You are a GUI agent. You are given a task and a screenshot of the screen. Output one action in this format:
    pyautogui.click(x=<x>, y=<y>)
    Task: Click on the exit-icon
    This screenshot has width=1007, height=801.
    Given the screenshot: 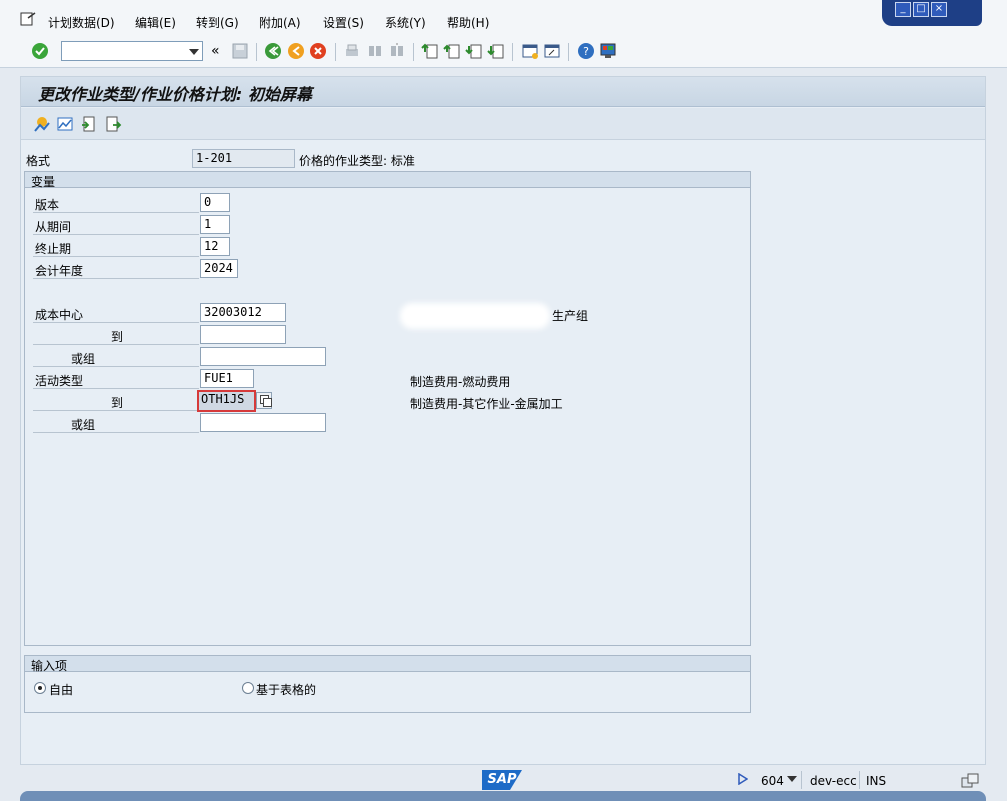 What is the action you would take?
    pyautogui.click(x=296, y=51)
    